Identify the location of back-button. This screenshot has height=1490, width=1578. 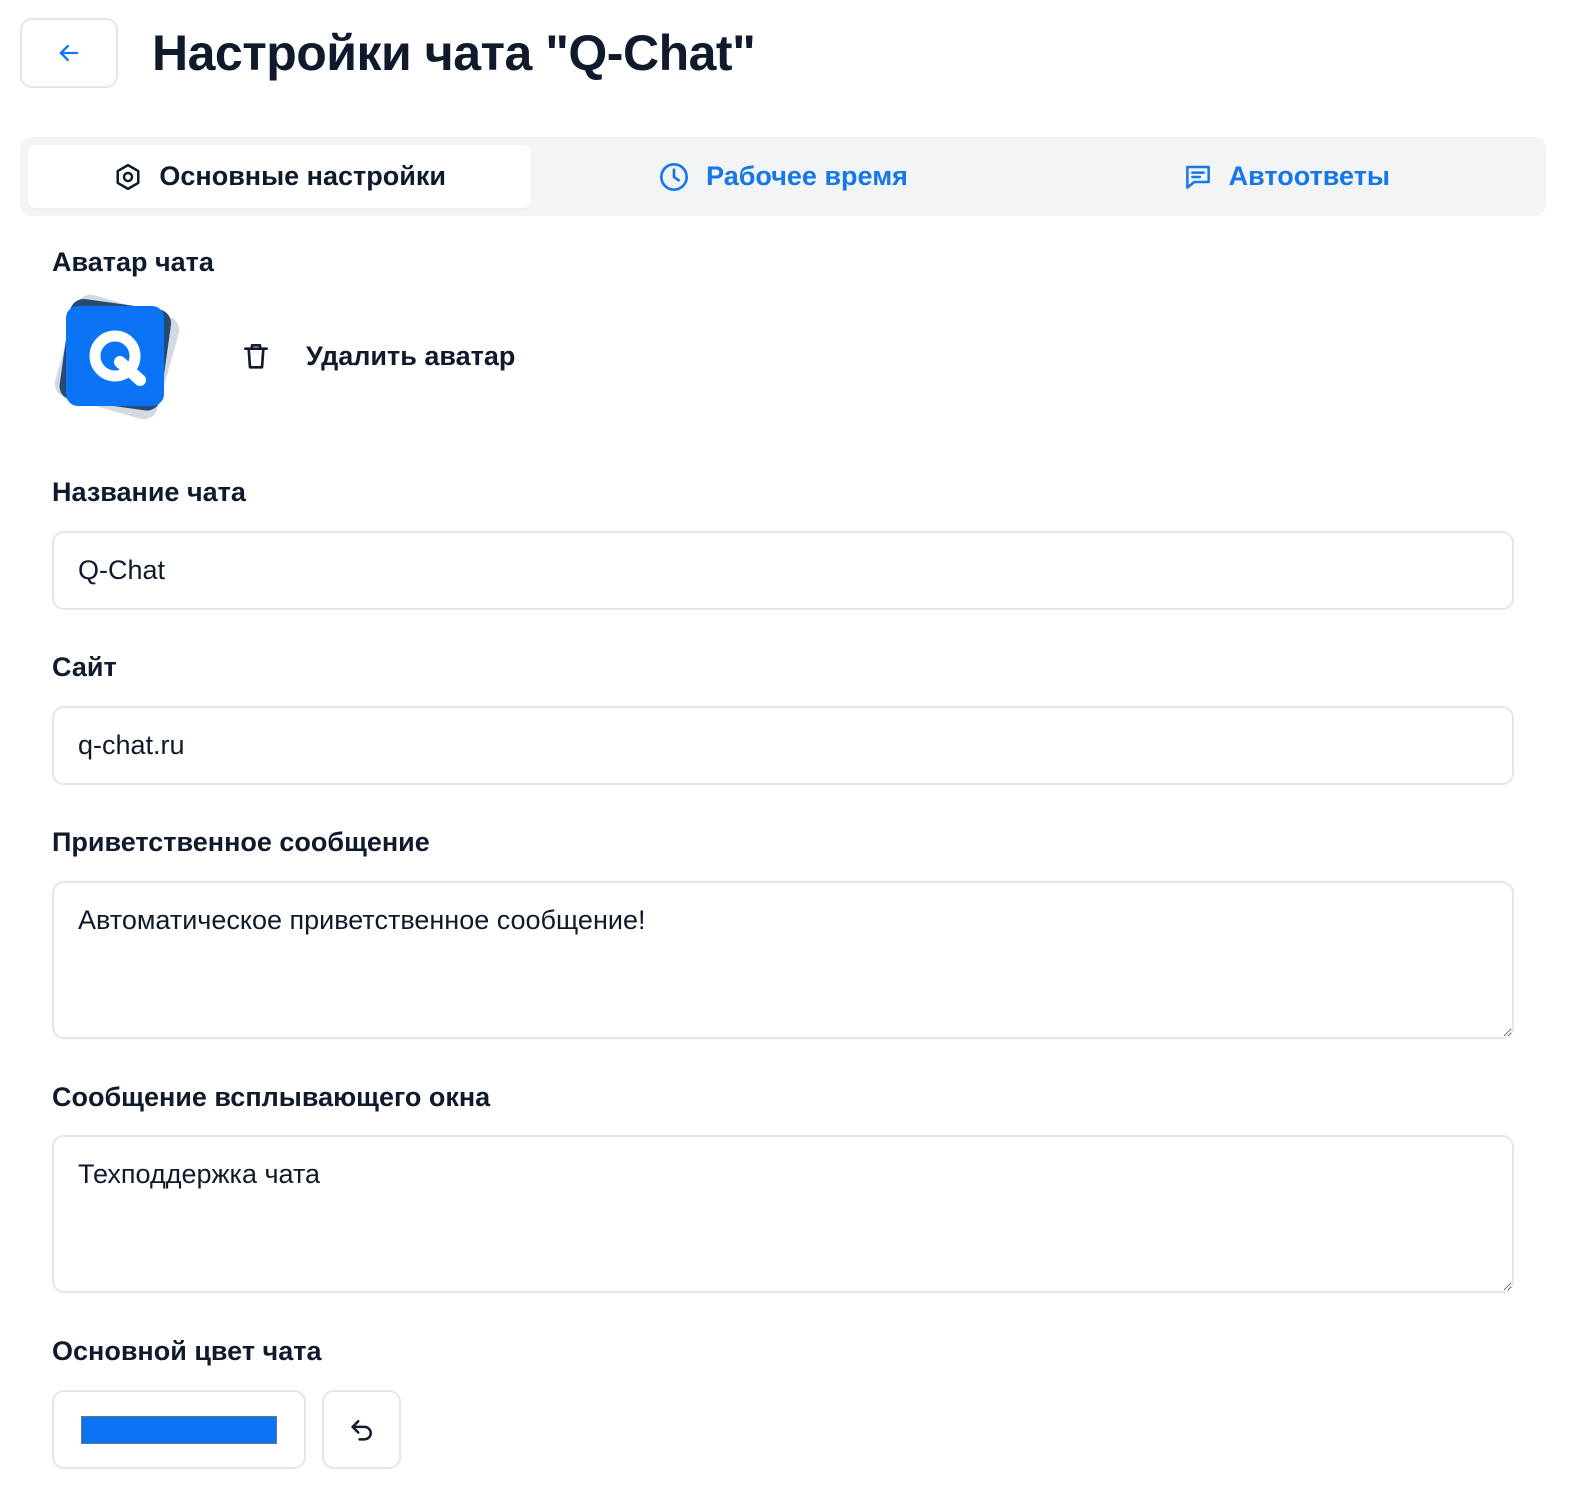
(69, 53).